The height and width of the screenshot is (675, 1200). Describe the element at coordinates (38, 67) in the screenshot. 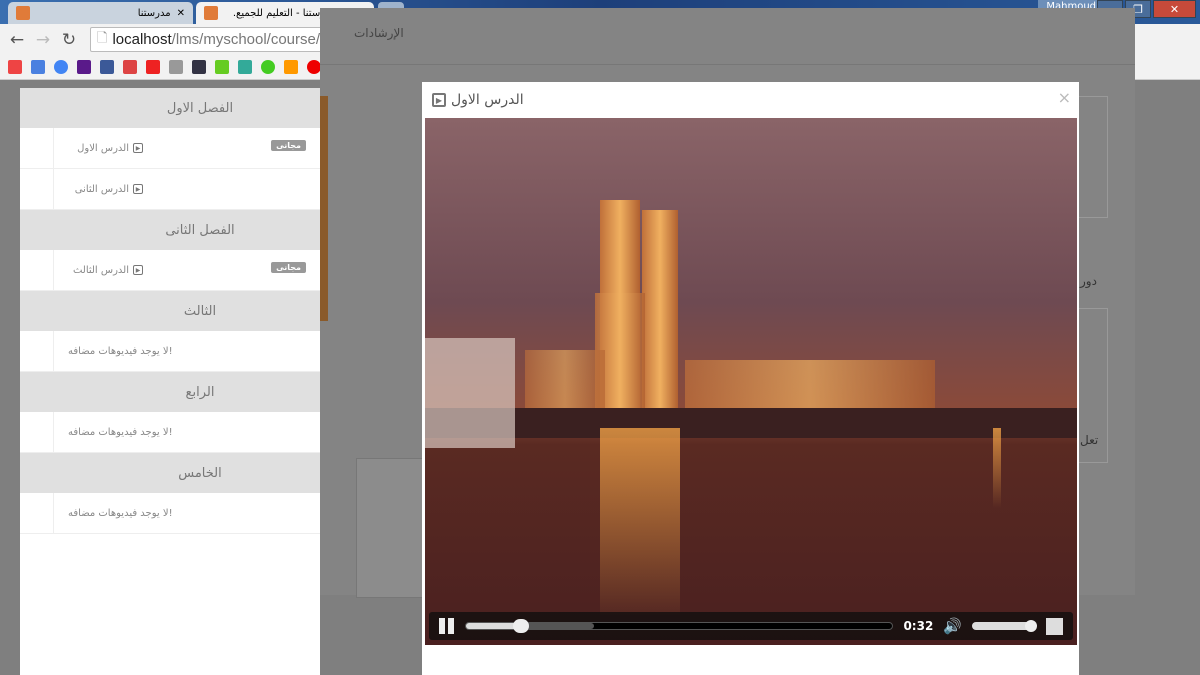

I see `translate-bookmark-icon` at that location.